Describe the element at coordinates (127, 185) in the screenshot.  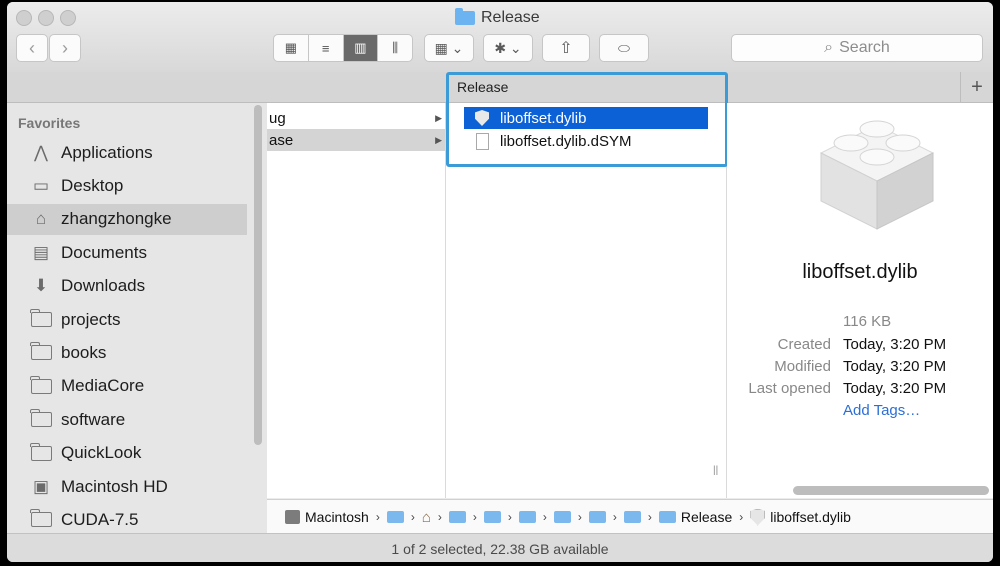
I see `sidebar-item-desktop: ▭ Desktop` at that location.